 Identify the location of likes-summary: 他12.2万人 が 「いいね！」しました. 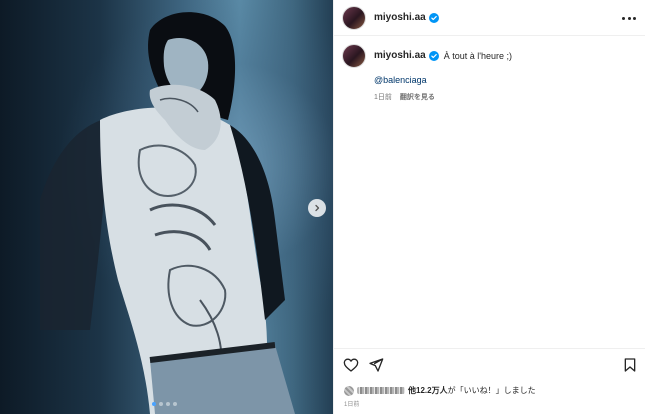
(440, 390).